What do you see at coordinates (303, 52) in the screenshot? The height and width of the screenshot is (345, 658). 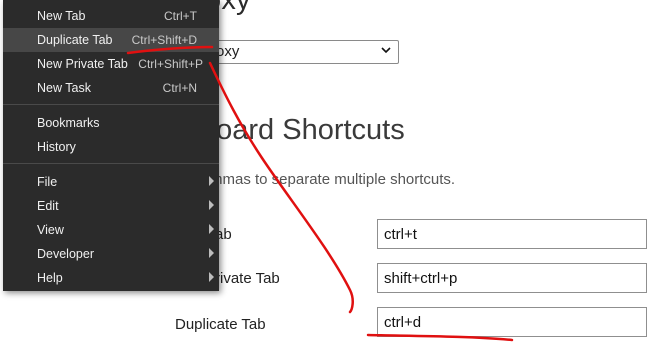 I see `proxy-select: oxy` at bounding box center [303, 52].